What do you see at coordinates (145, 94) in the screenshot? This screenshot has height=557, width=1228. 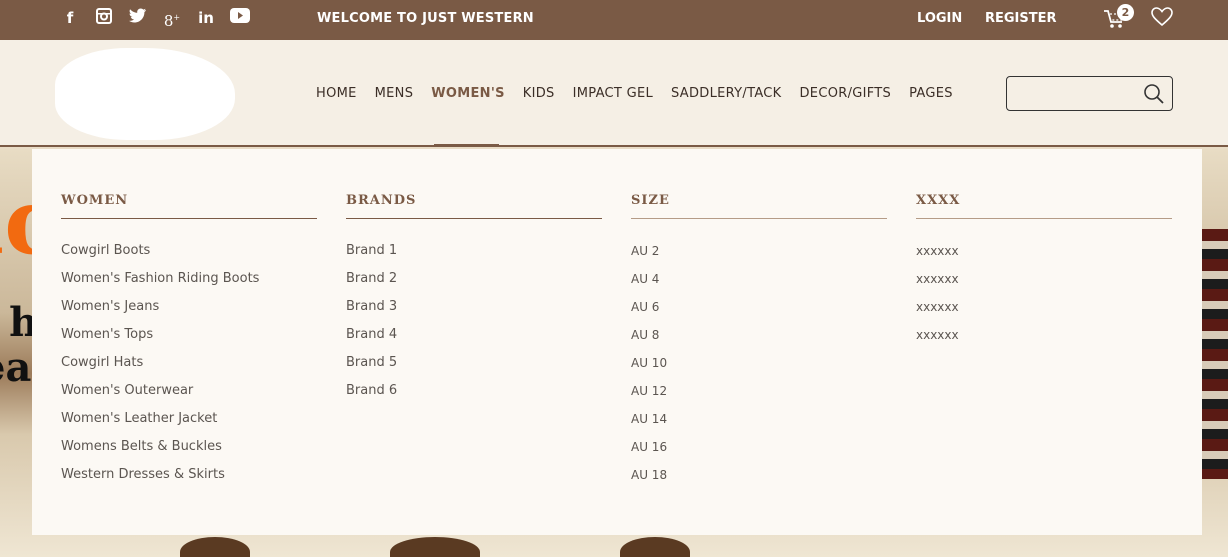 I see `logo` at bounding box center [145, 94].